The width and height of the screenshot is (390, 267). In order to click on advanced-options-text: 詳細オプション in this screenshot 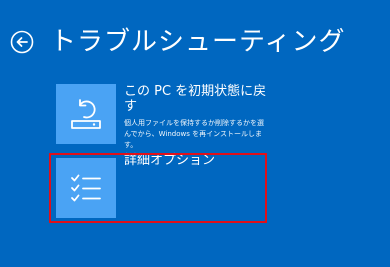, I will do `click(197, 188)`.